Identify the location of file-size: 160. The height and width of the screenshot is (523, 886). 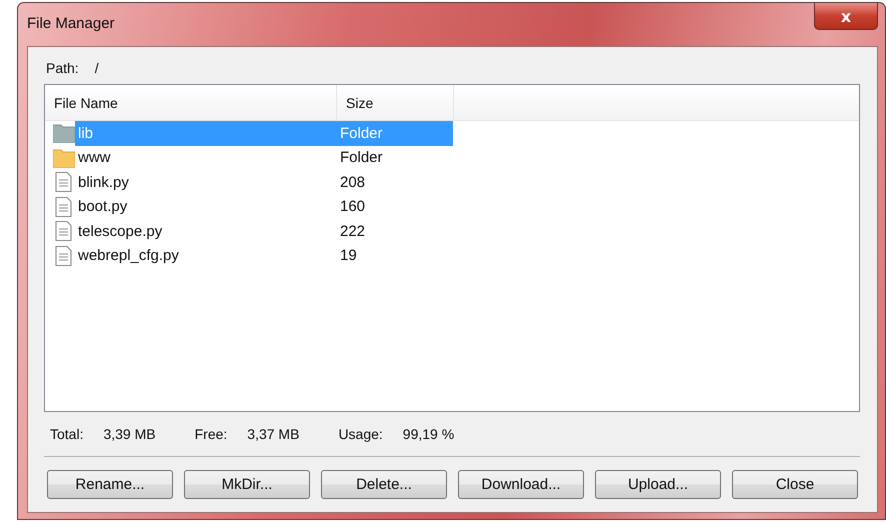
(352, 207).